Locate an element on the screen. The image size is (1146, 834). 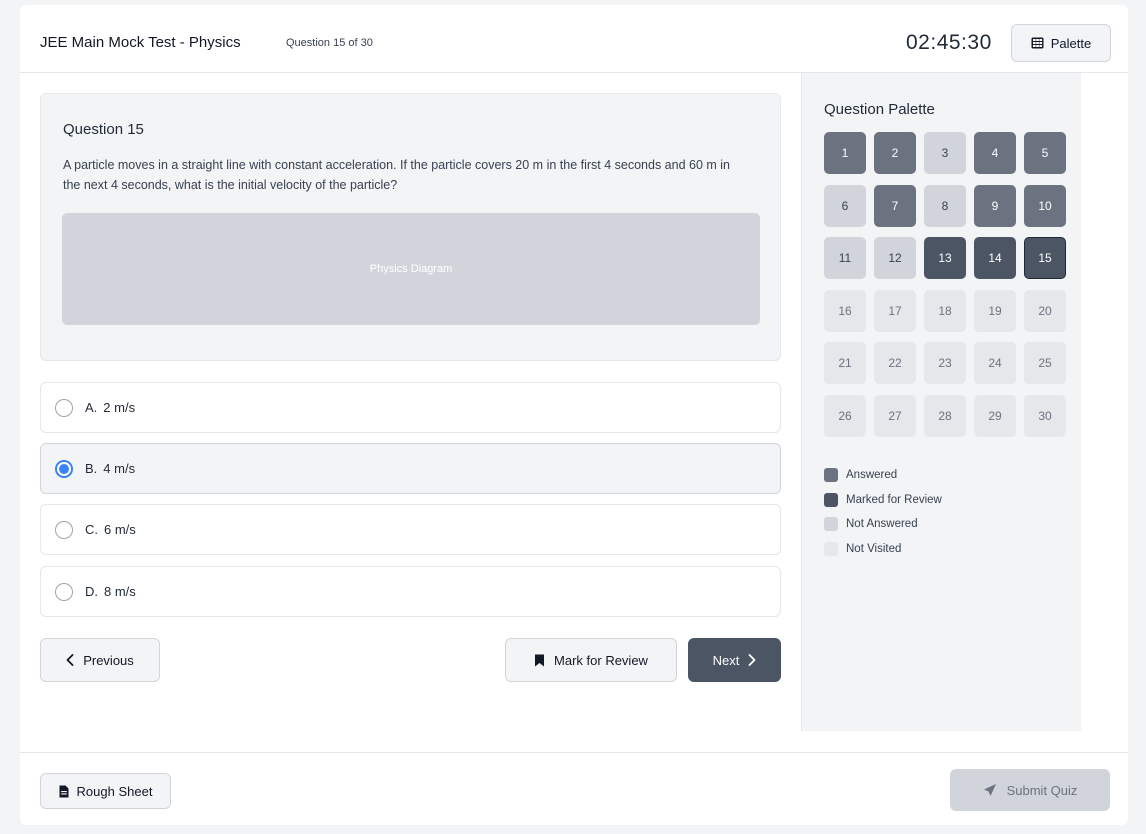
chevron-right-icon is located at coordinates (752, 660).